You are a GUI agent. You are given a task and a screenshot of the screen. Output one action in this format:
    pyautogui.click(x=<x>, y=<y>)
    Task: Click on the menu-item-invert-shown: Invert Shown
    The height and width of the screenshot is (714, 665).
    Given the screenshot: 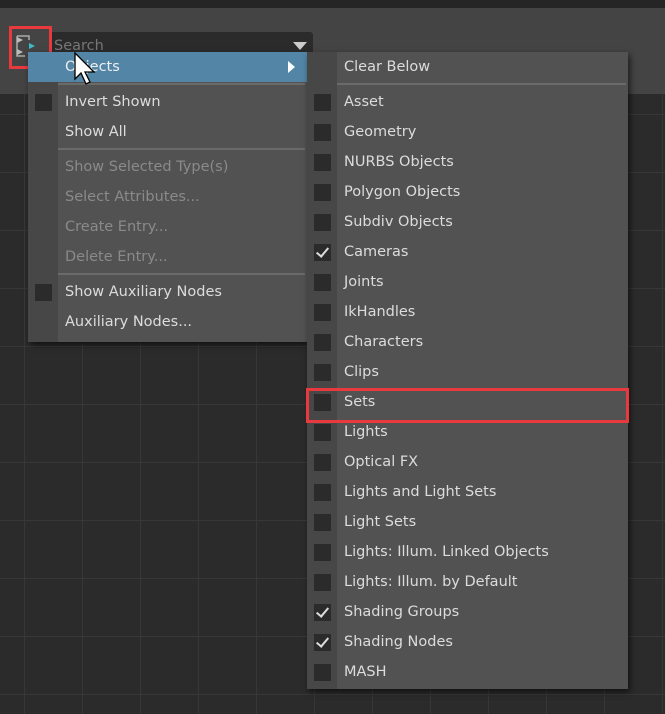 What is the action you would take?
    pyautogui.click(x=167, y=102)
    